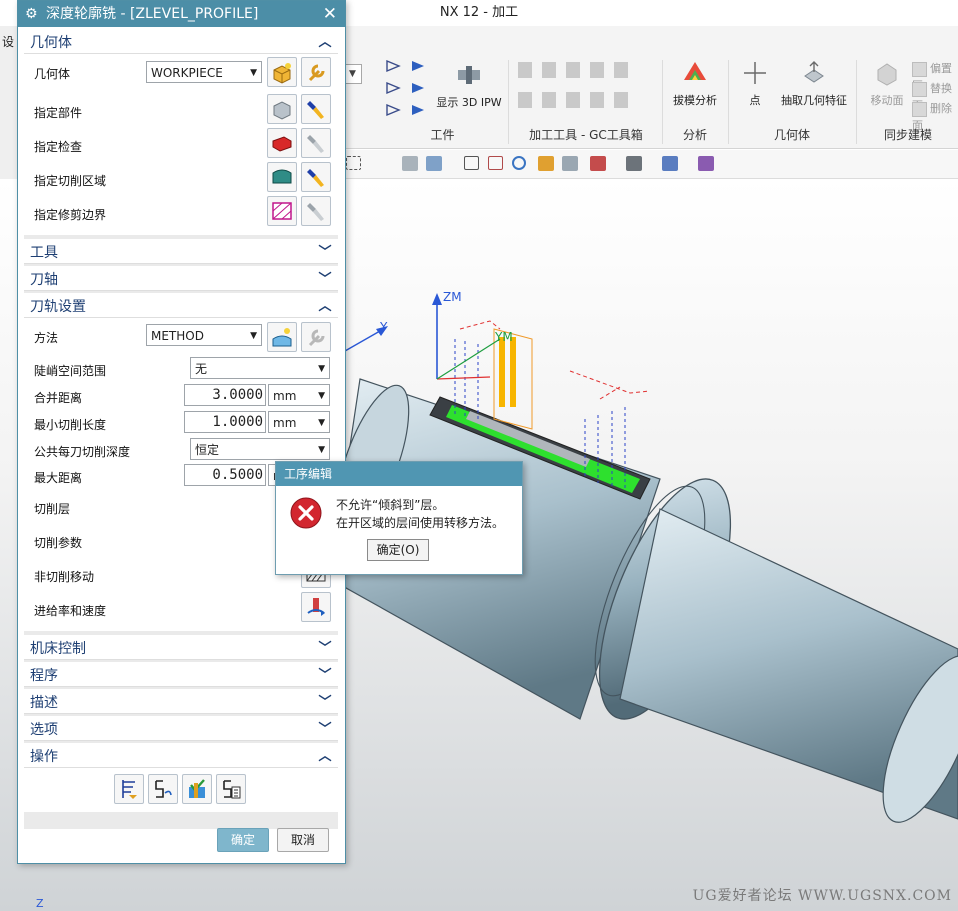 This screenshot has height=911, width=958. What do you see at coordinates (303, 840) in the screenshot?
I see `cancel-button: 取消` at bounding box center [303, 840].